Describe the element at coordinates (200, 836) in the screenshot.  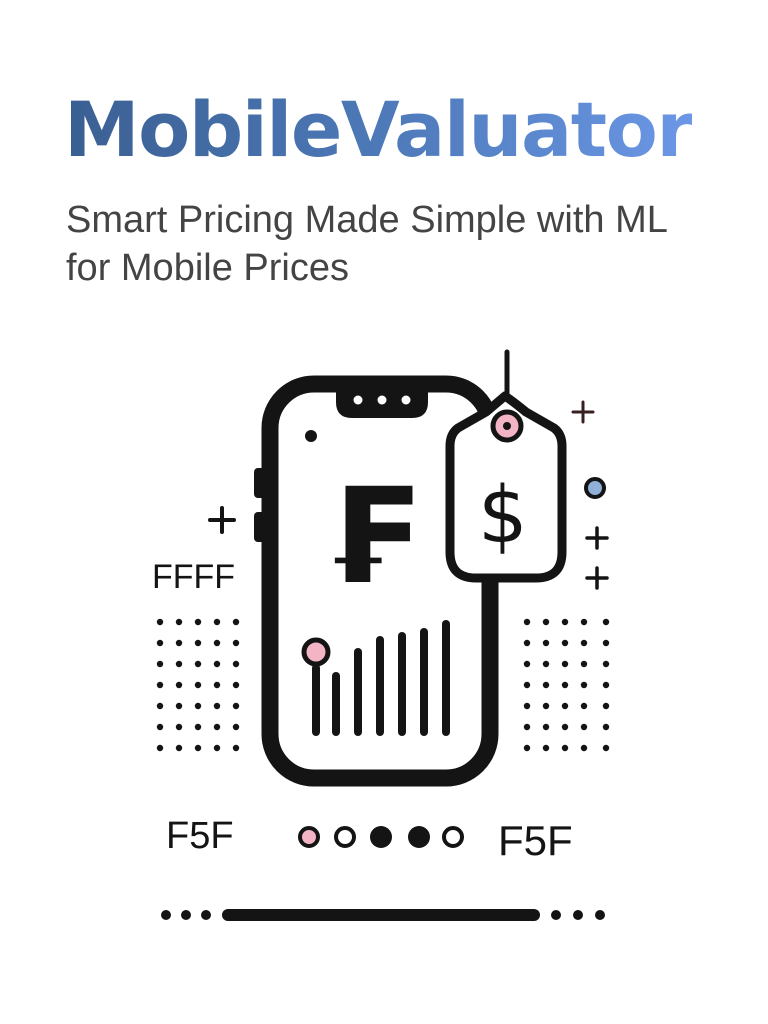
I see `bottom-label-left: F5F` at that location.